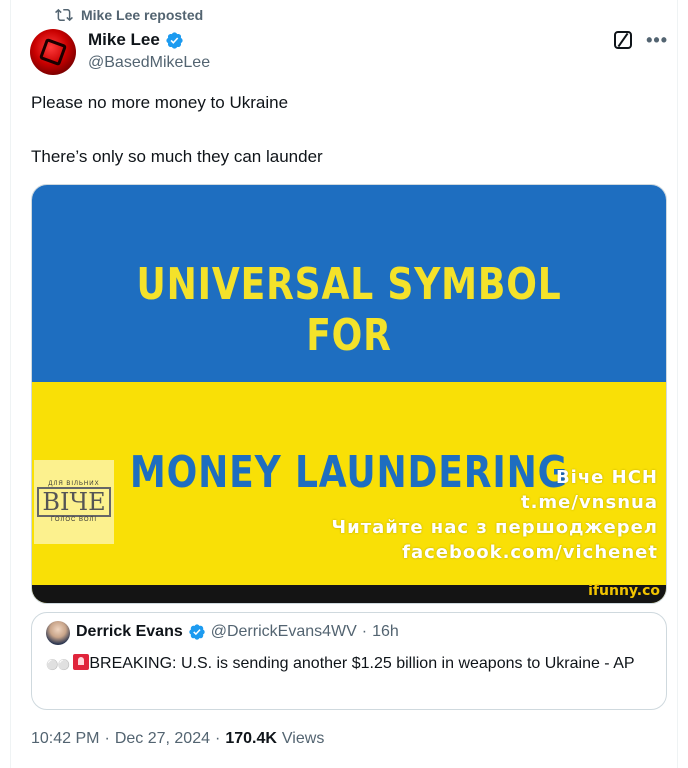 The image size is (688, 768). I want to click on more-options-icon: •••, so click(657, 40).